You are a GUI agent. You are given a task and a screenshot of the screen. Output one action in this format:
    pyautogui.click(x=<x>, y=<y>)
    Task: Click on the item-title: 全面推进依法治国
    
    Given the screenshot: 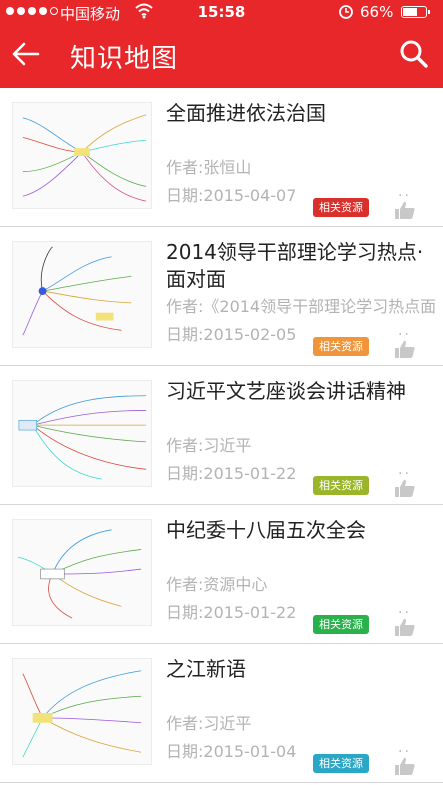 What is the action you would take?
    pyautogui.click(x=301, y=113)
    